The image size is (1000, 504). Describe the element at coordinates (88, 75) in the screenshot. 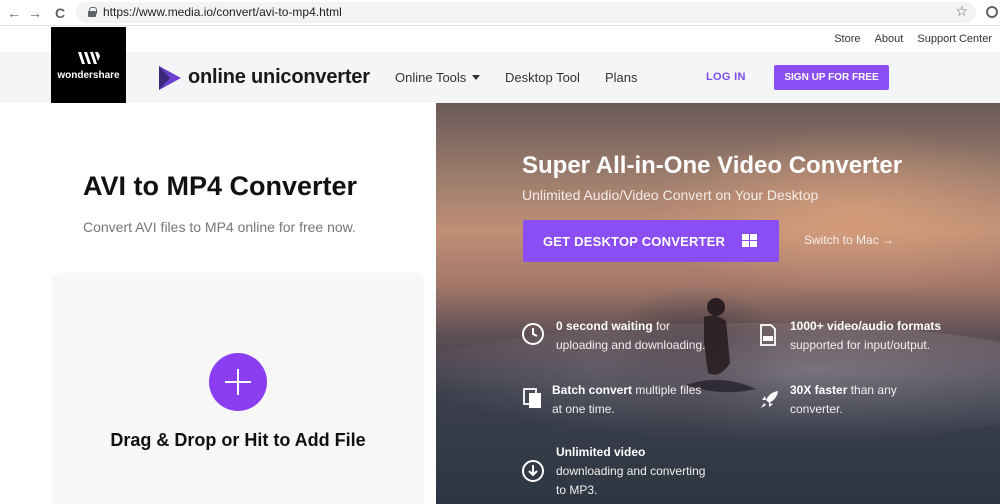

I see `wondershare-label: wondershare` at that location.